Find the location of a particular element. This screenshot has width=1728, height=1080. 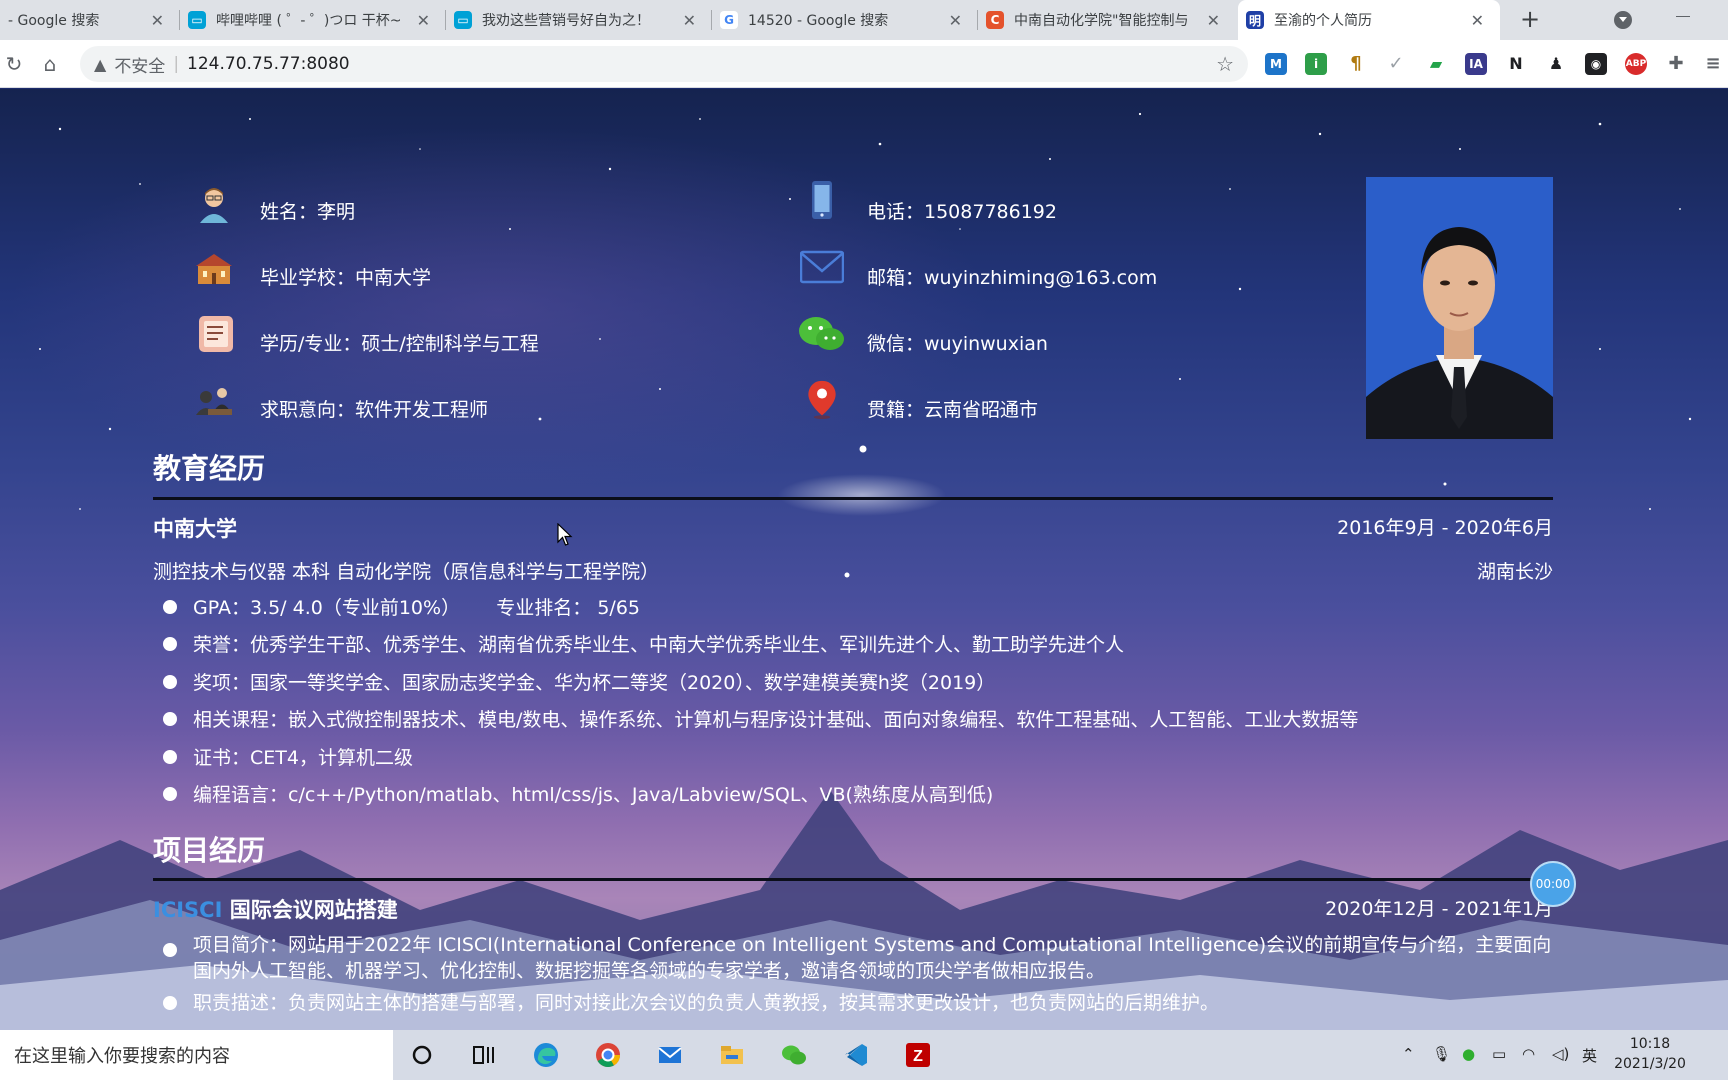

tab-google-search-1: - Google 搜索 ✕ is located at coordinates (90, 20).